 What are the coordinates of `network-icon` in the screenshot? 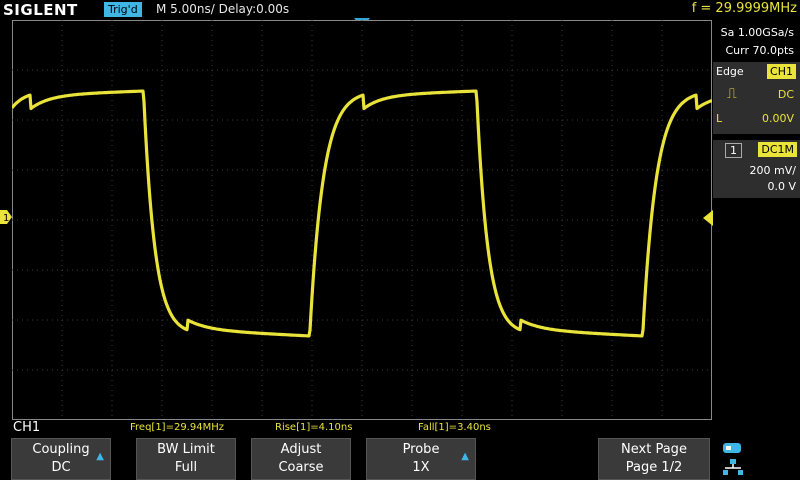 It's located at (733, 467).